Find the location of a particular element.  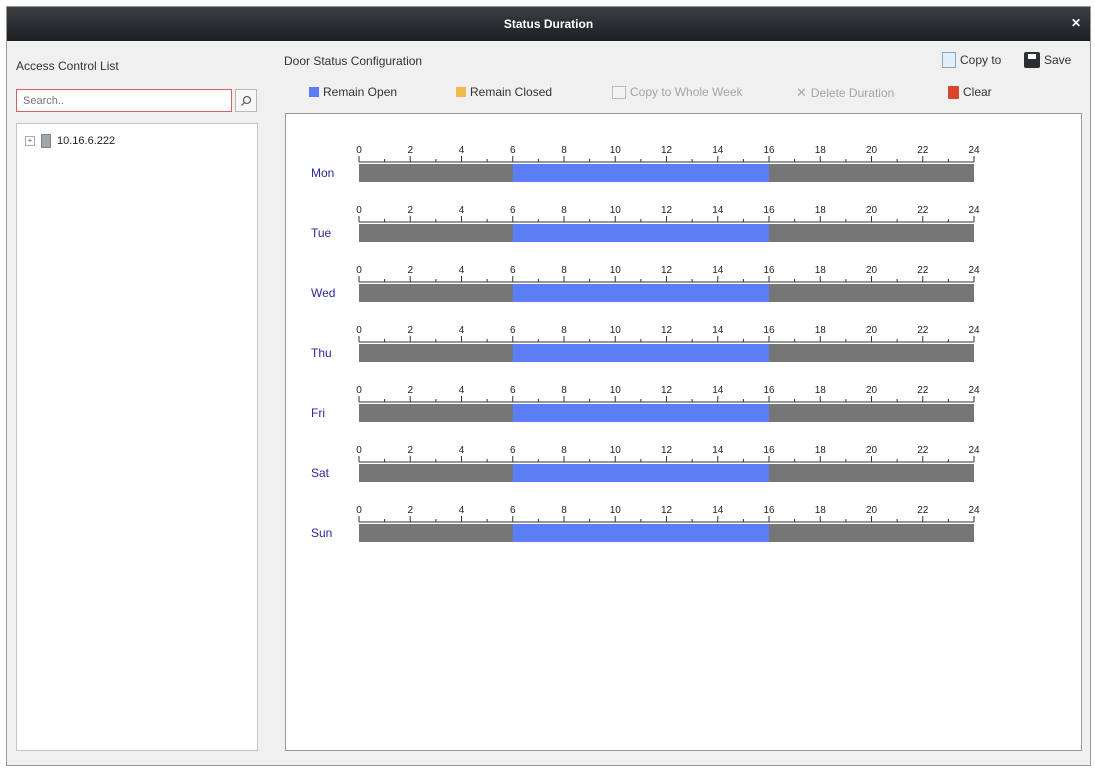

tree-item-device: + 10.16.6.222 is located at coordinates (70, 141).